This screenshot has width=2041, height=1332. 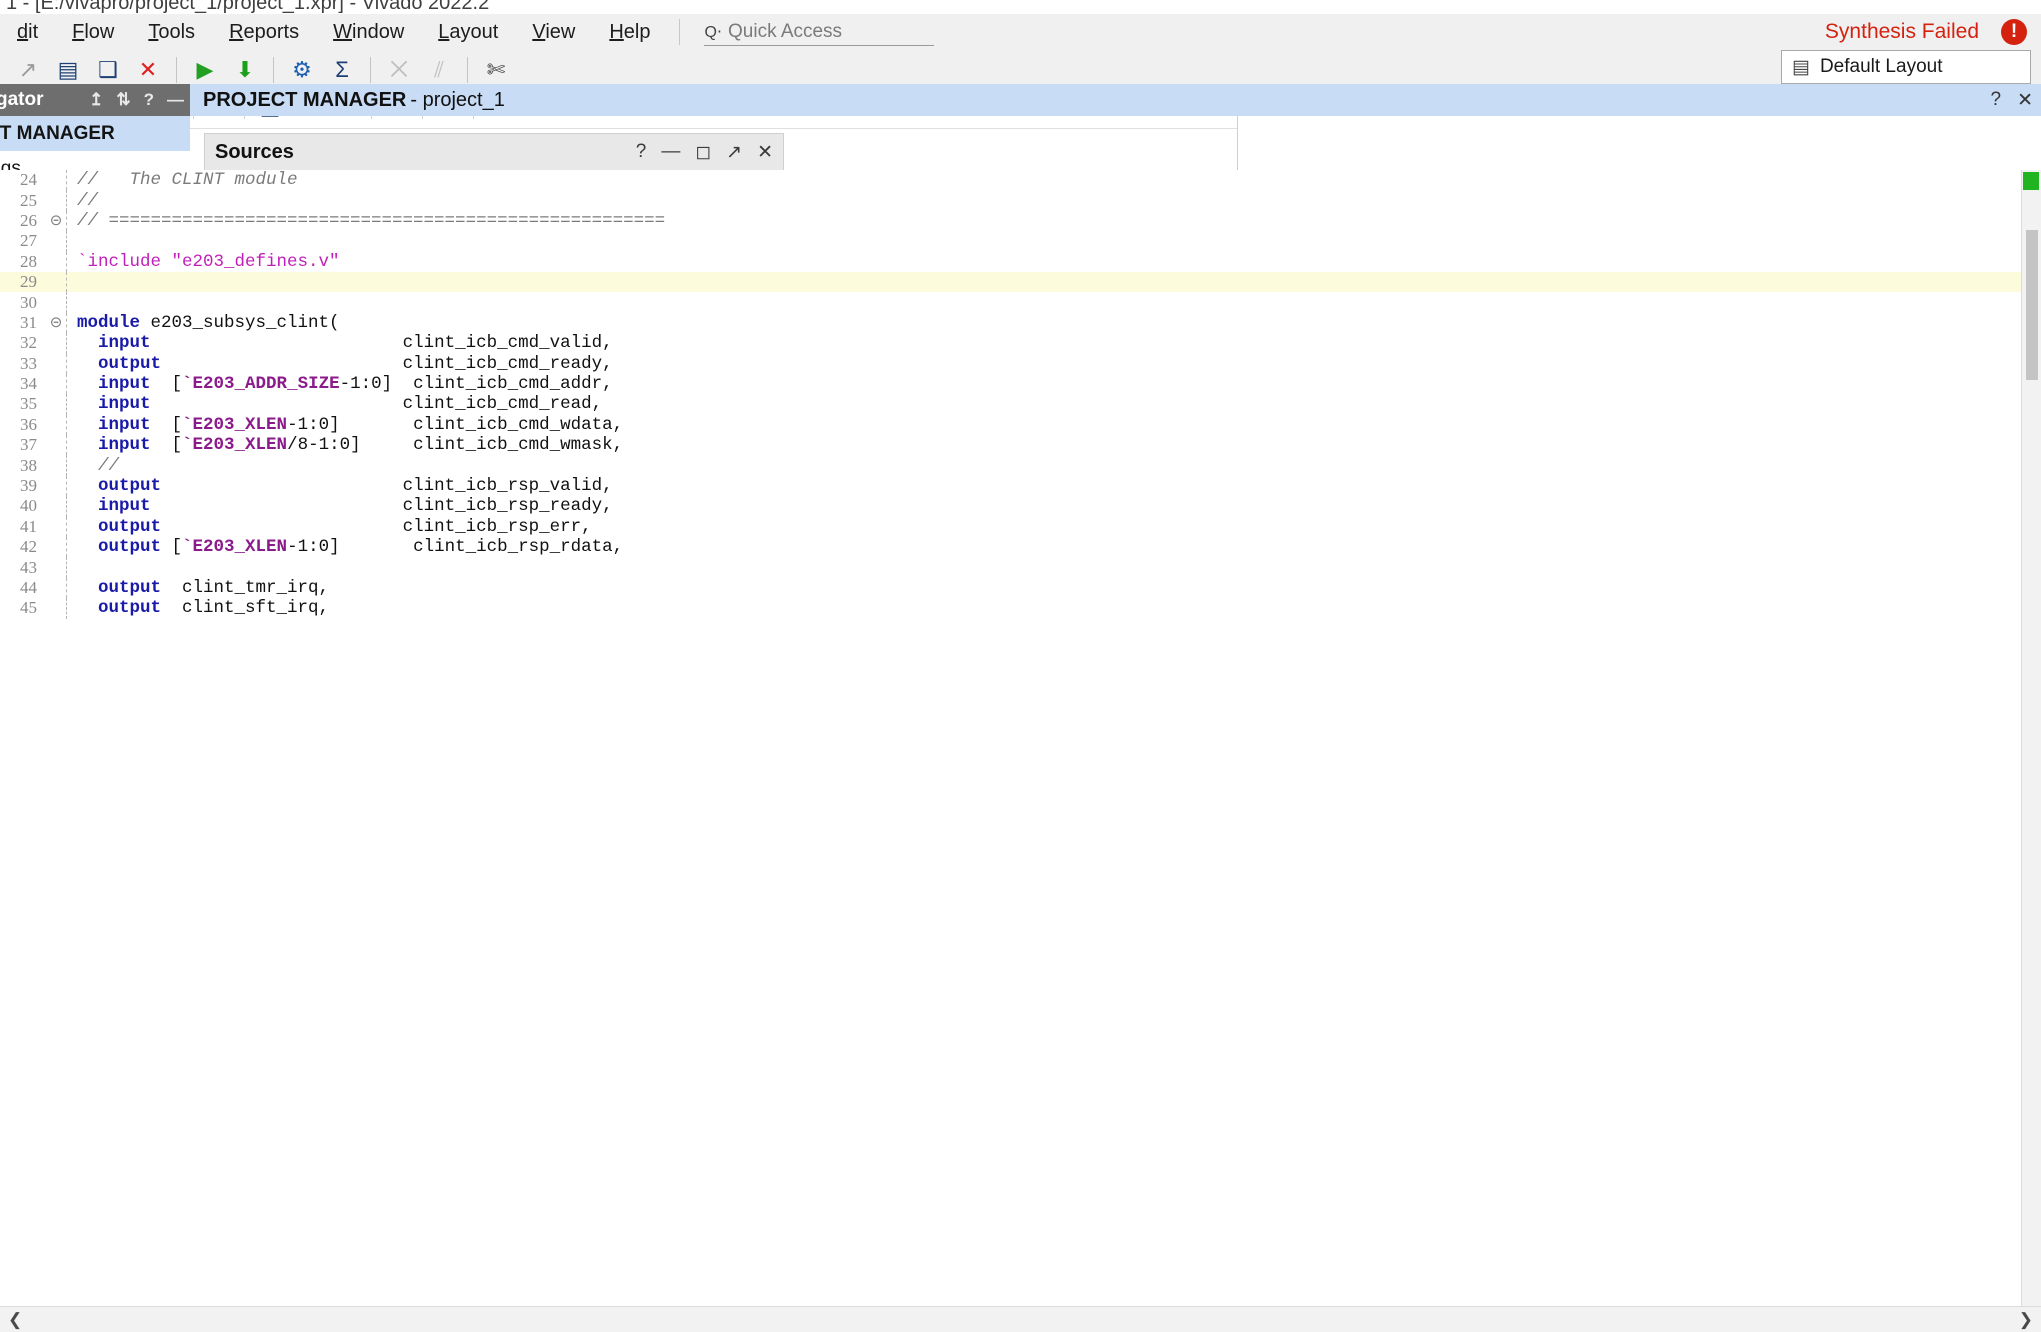 I want to click on line-number: 34, so click(x=28, y=384).